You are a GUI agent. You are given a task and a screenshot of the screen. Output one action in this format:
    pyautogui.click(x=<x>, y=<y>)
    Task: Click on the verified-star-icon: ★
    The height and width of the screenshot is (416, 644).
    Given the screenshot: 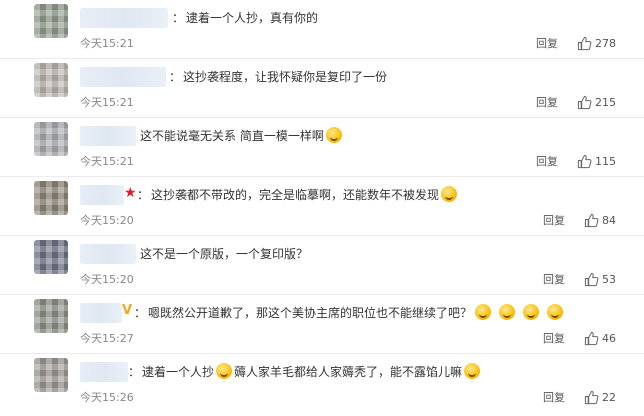 What is the action you would take?
    pyautogui.click(x=130, y=193)
    